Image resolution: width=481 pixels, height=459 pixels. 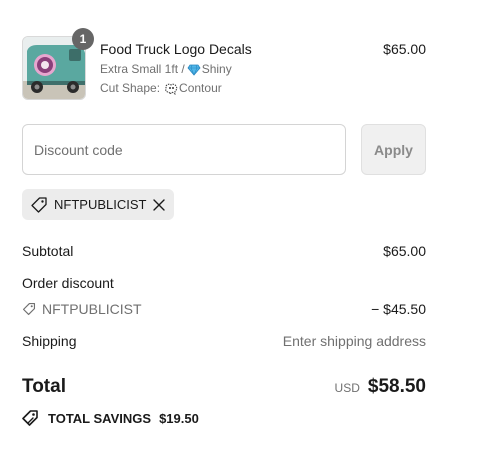 What do you see at coordinates (130, 88) in the screenshot?
I see `cut-shape-label: Cut Shape:` at bounding box center [130, 88].